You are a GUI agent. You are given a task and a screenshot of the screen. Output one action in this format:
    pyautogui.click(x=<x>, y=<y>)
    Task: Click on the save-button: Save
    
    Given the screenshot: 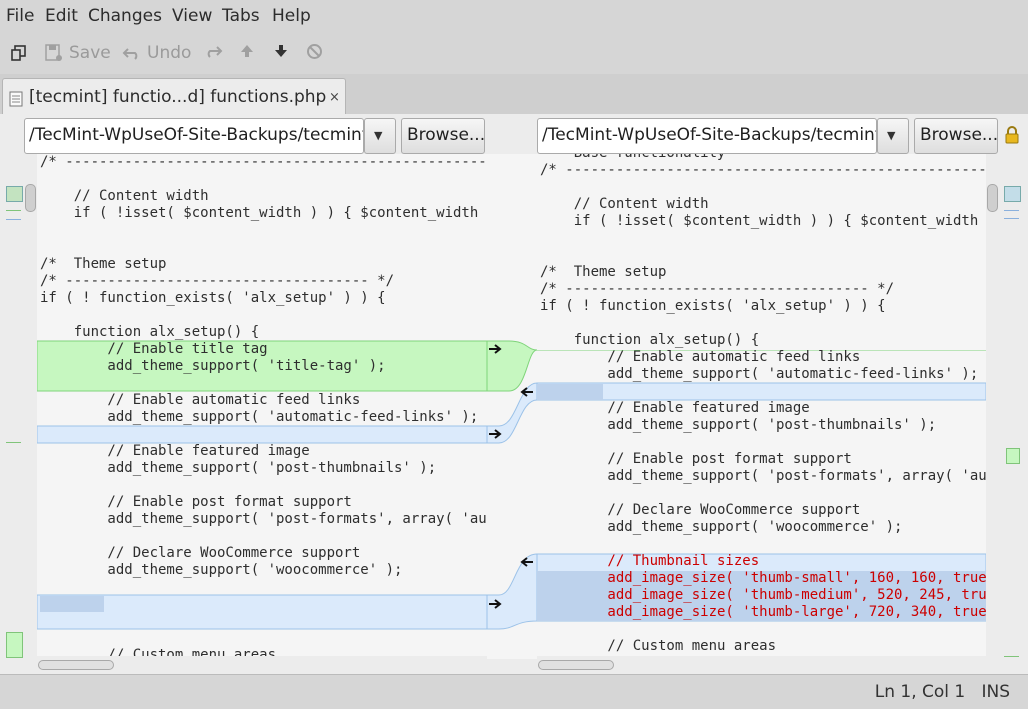 What is the action you would take?
    pyautogui.click(x=77, y=53)
    